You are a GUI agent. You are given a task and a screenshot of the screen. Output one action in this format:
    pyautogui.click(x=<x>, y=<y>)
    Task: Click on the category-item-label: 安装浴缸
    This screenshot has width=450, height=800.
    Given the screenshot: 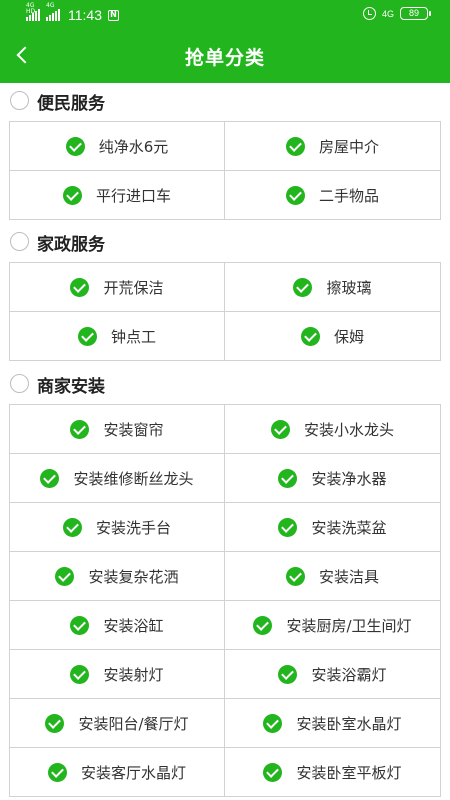 What is the action you would take?
    pyautogui.click(x=133, y=625)
    